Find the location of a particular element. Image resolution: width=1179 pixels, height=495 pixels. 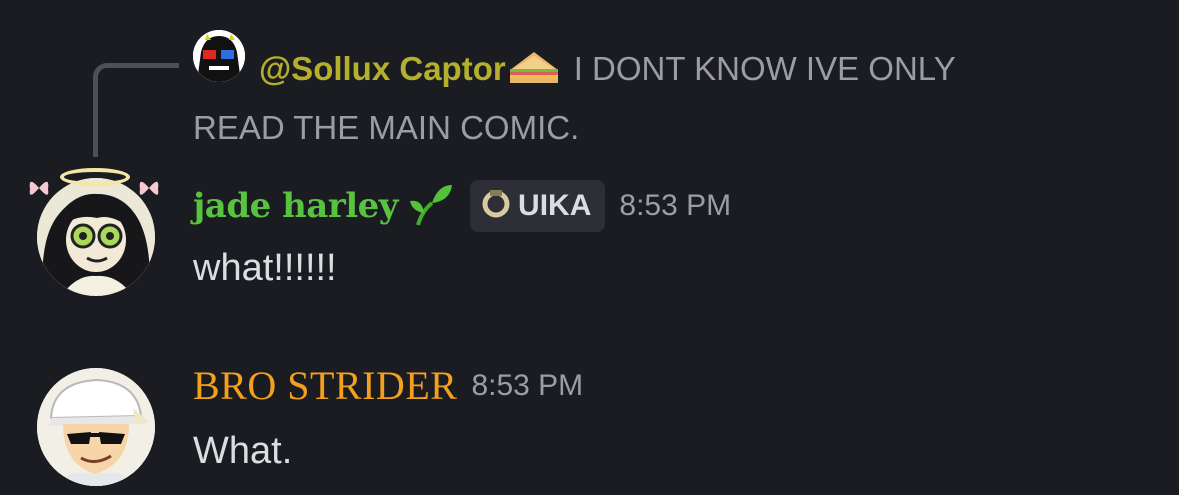

message-text: what!!!!!! is located at coordinates (265, 268).